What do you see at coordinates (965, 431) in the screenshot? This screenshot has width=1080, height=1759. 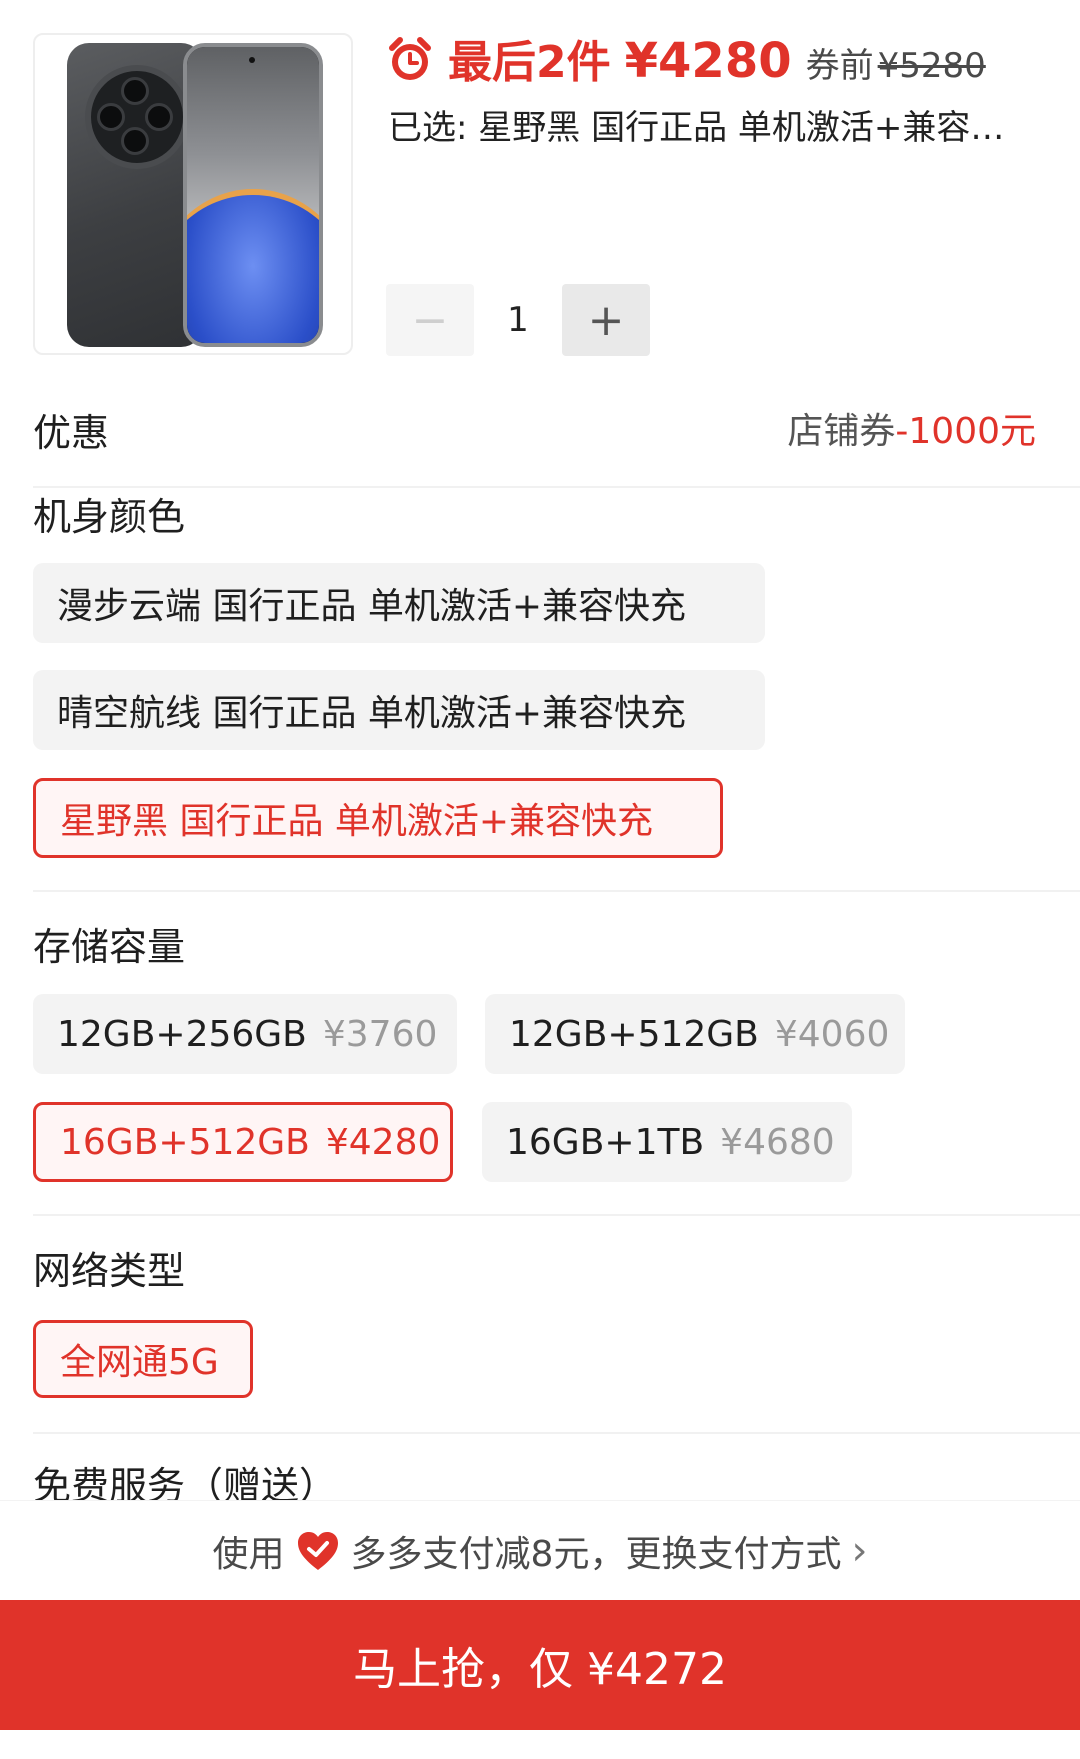 I see `promo-coupon-amount: -1000元` at bounding box center [965, 431].